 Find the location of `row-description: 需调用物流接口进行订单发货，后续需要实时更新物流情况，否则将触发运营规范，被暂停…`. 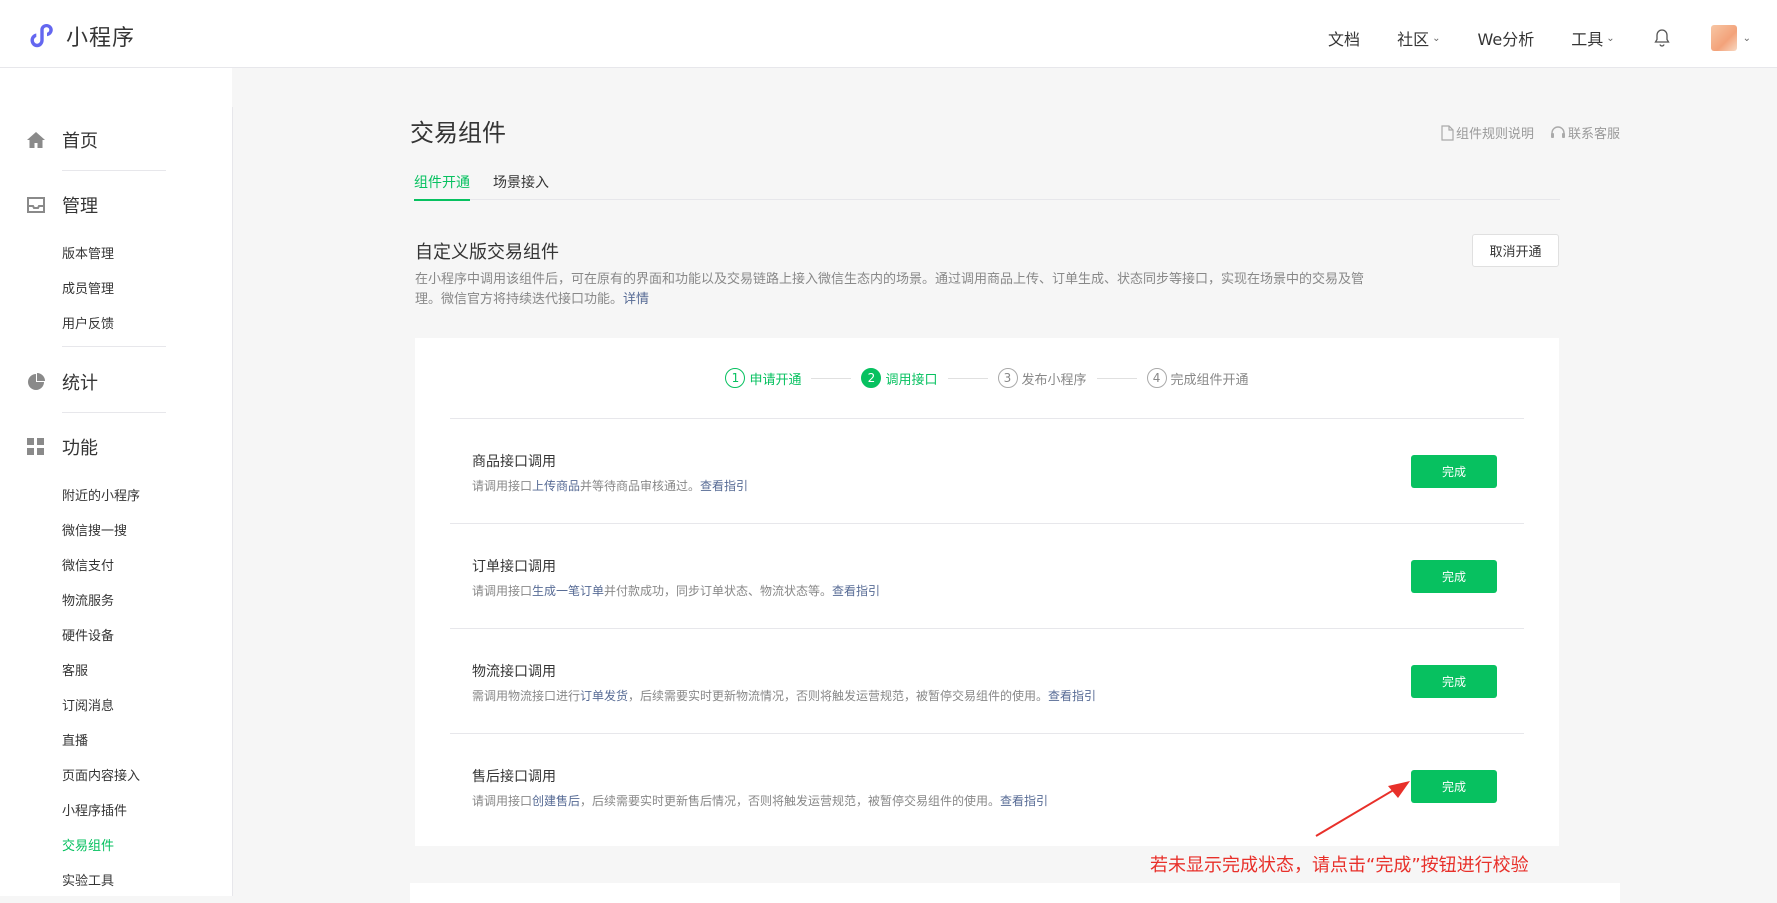

row-description: 需调用物流接口进行订单发货，后续需要实时更新物流情况，否则将触发运营规范，被暂停… is located at coordinates (784, 695).